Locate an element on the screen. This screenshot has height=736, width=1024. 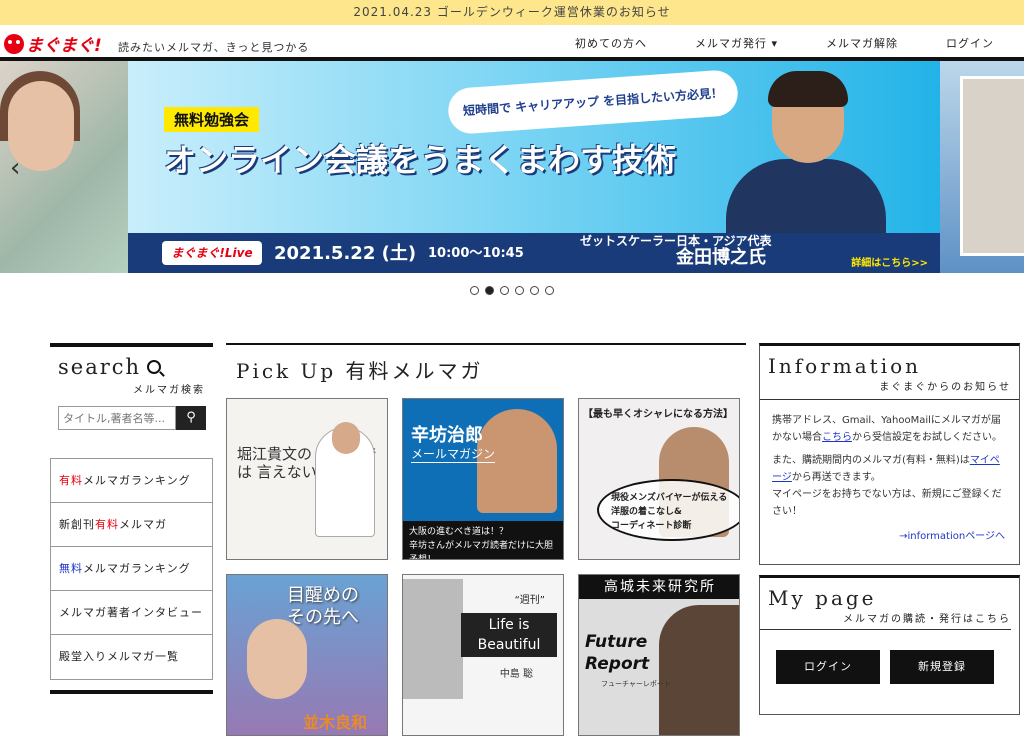
banner-headline: オンライン会議をうまくまわす技術 is located at coordinates (420, 160).